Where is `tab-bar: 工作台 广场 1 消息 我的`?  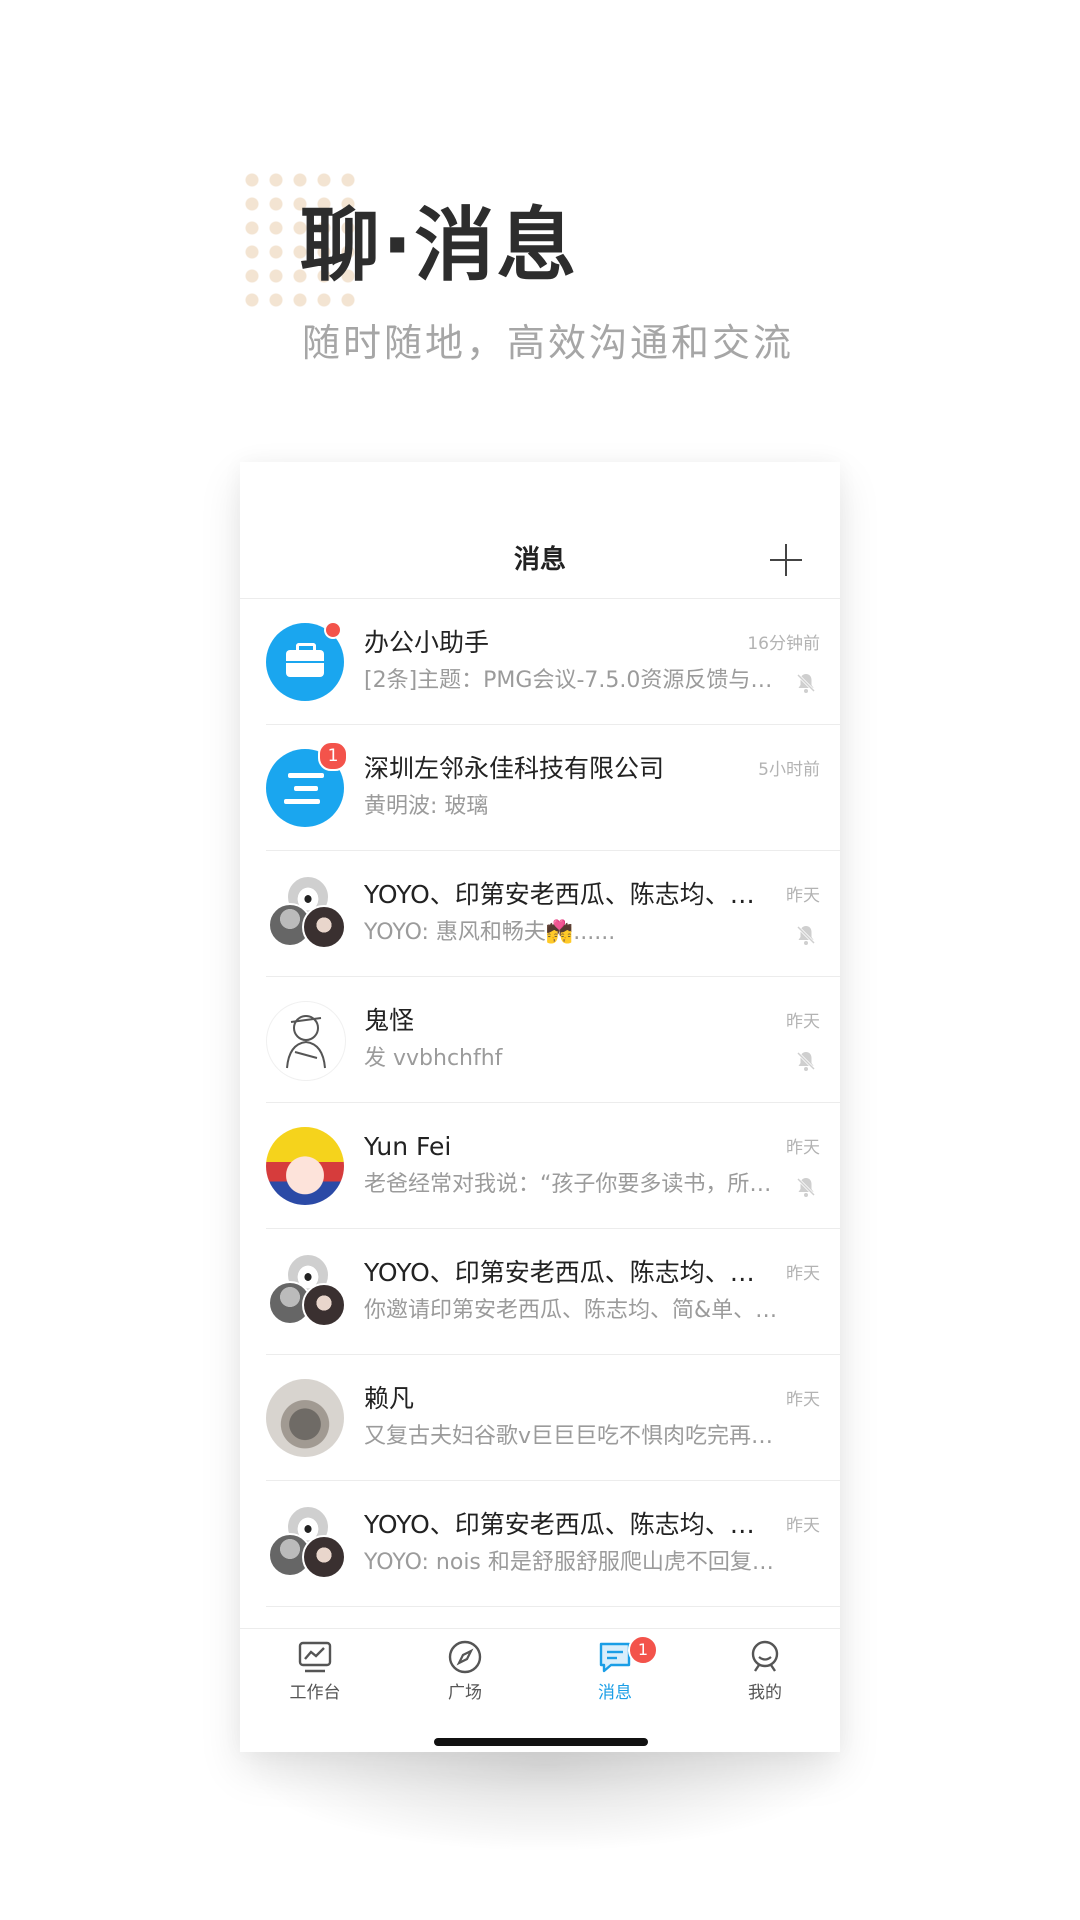
tab-bar: 工作台 广场 1 消息 我的 is located at coordinates (540, 1673).